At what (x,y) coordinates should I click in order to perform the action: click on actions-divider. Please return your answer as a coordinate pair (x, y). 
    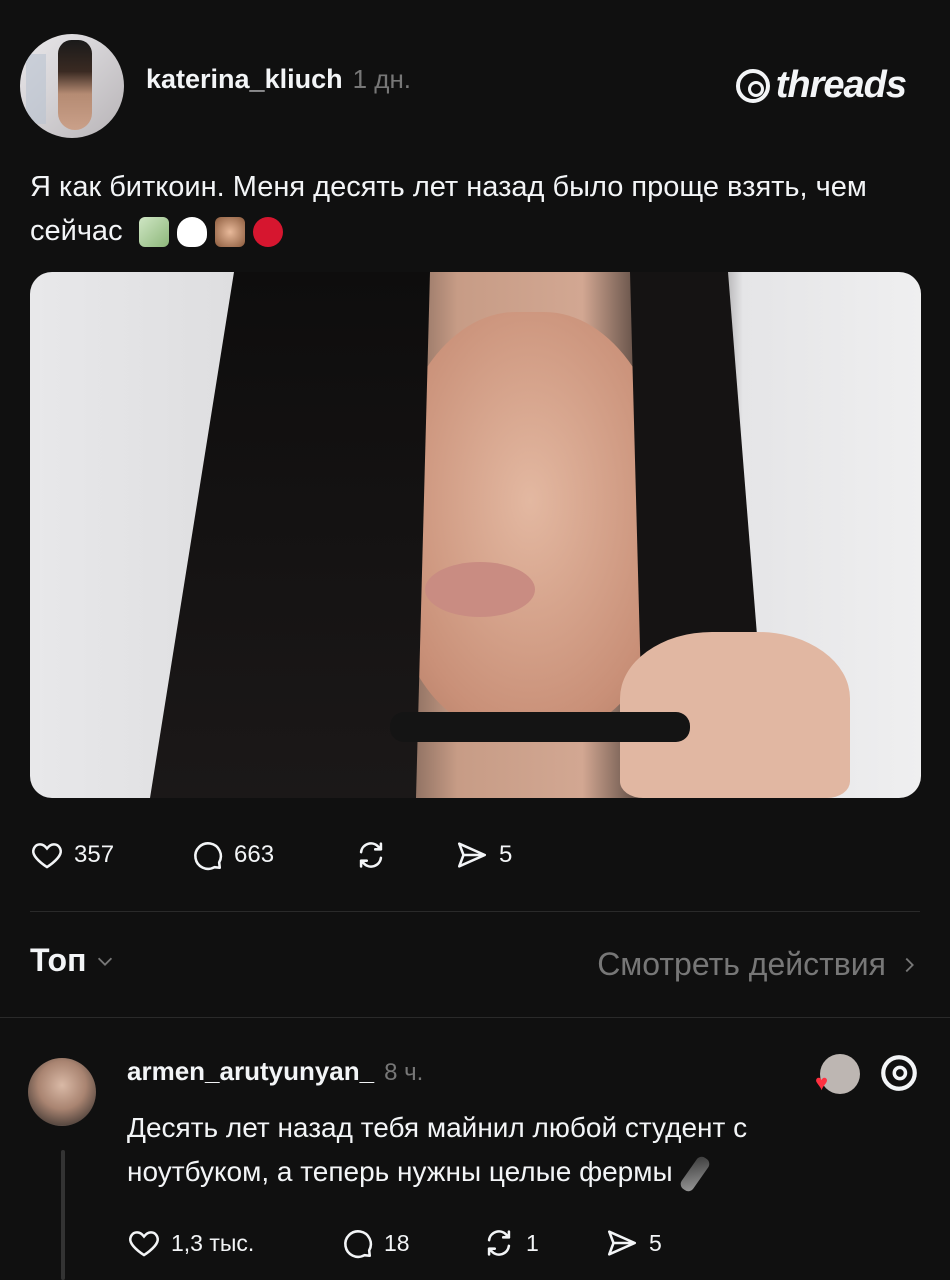
    Looking at the image, I should click on (475, 911).